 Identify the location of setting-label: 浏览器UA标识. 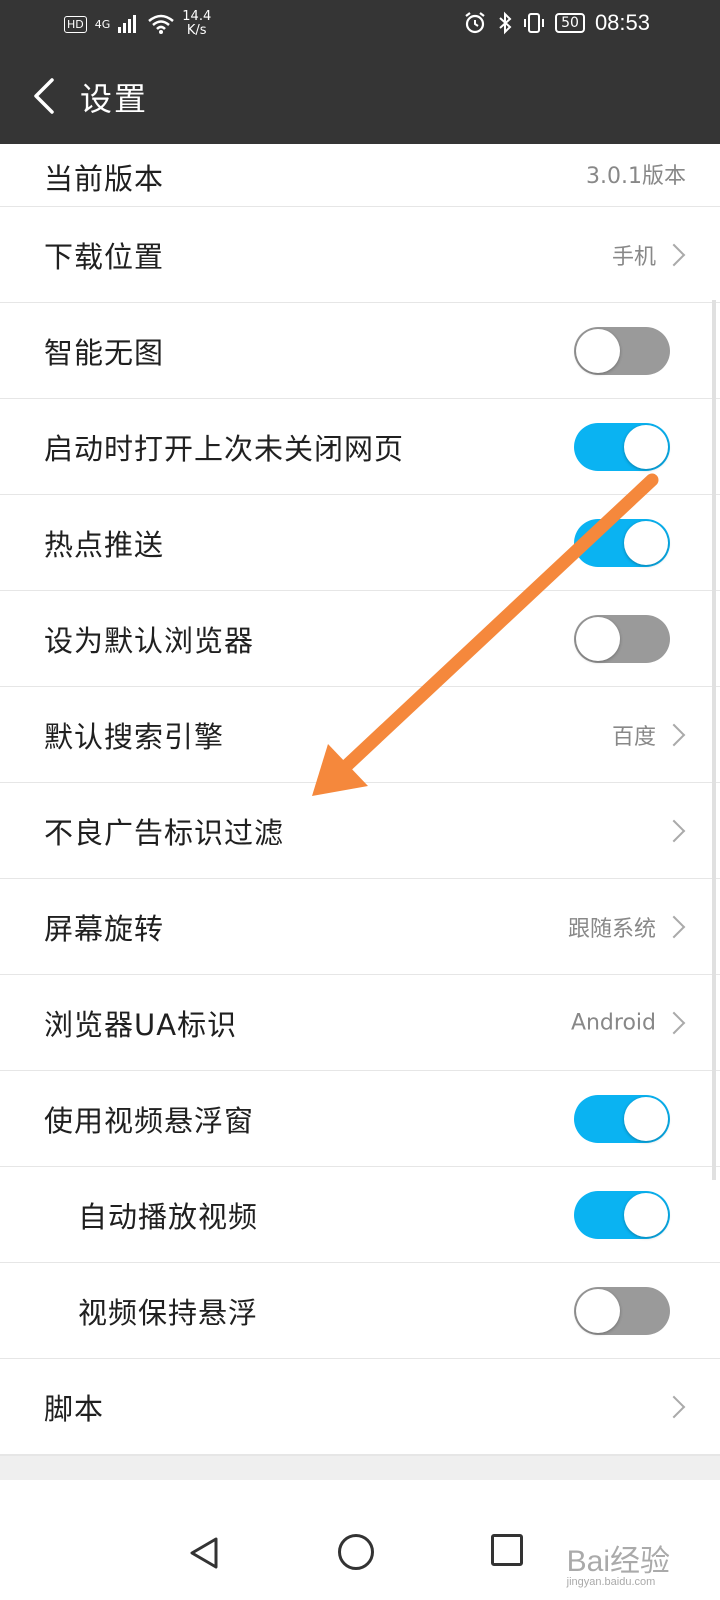
(141, 1024).